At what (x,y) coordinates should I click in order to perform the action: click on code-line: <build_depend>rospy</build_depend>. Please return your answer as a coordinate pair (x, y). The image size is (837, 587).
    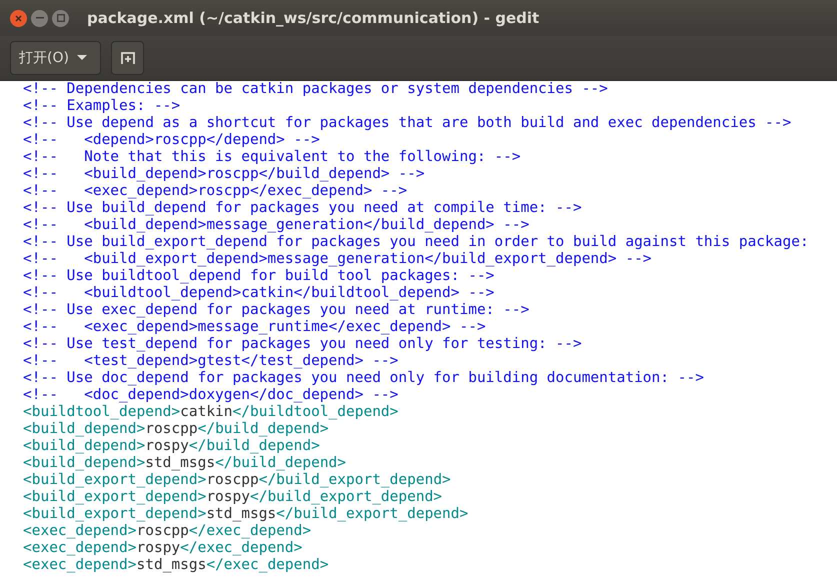
    Looking at the image, I should click on (172, 446).